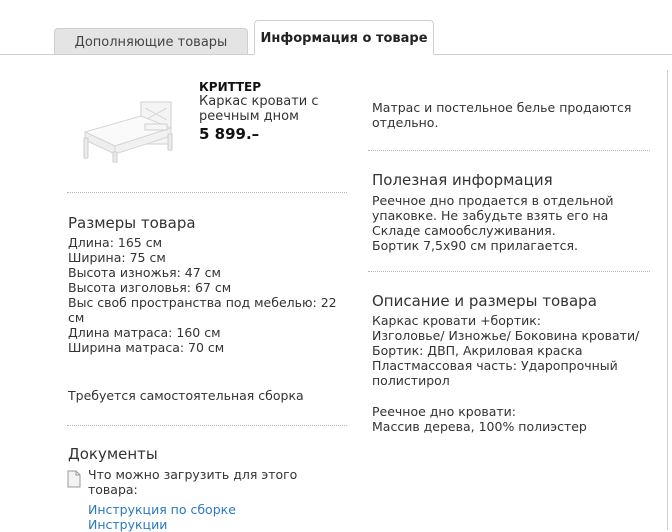  What do you see at coordinates (444, 411) in the screenshot?
I see `description-line: Реечное дно кровати:` at bounding box center [444, 411].